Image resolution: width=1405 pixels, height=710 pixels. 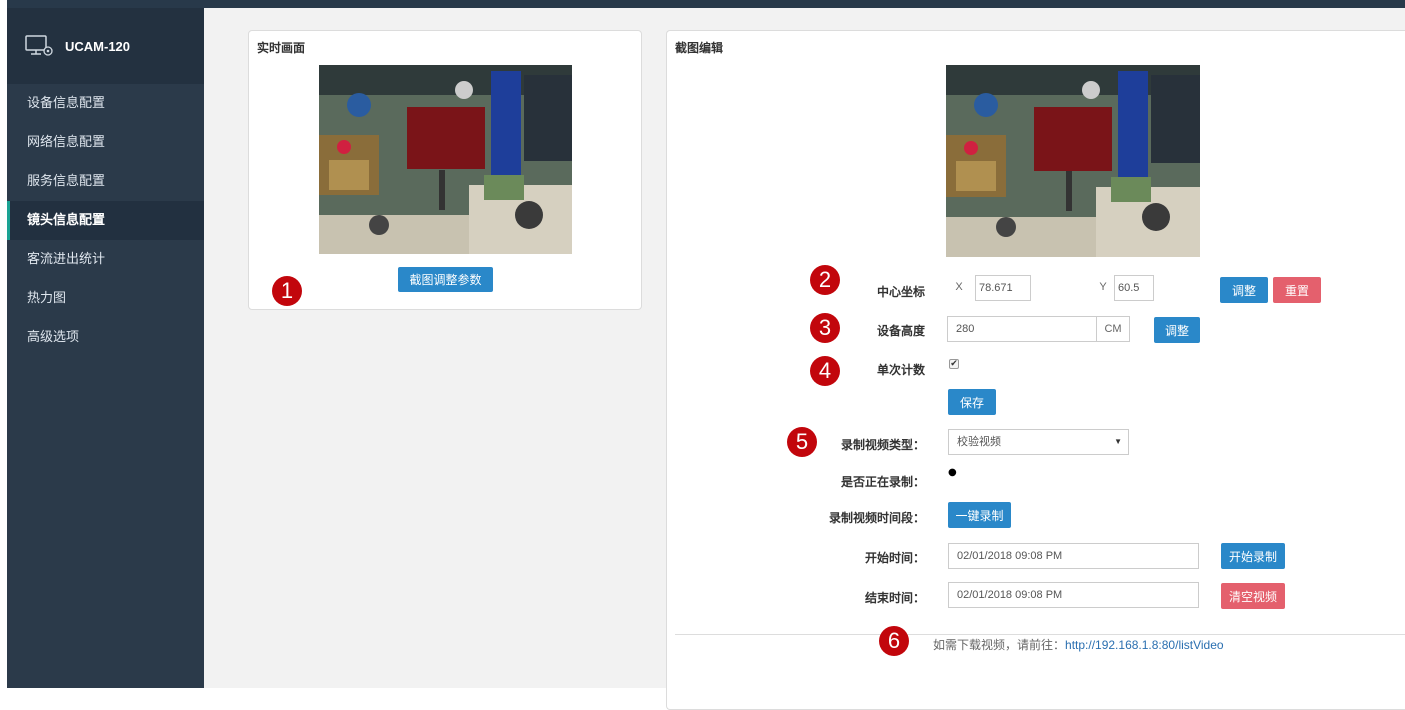 I want to click on center-adjust-button: 调整, so click(x=1244, y=290).